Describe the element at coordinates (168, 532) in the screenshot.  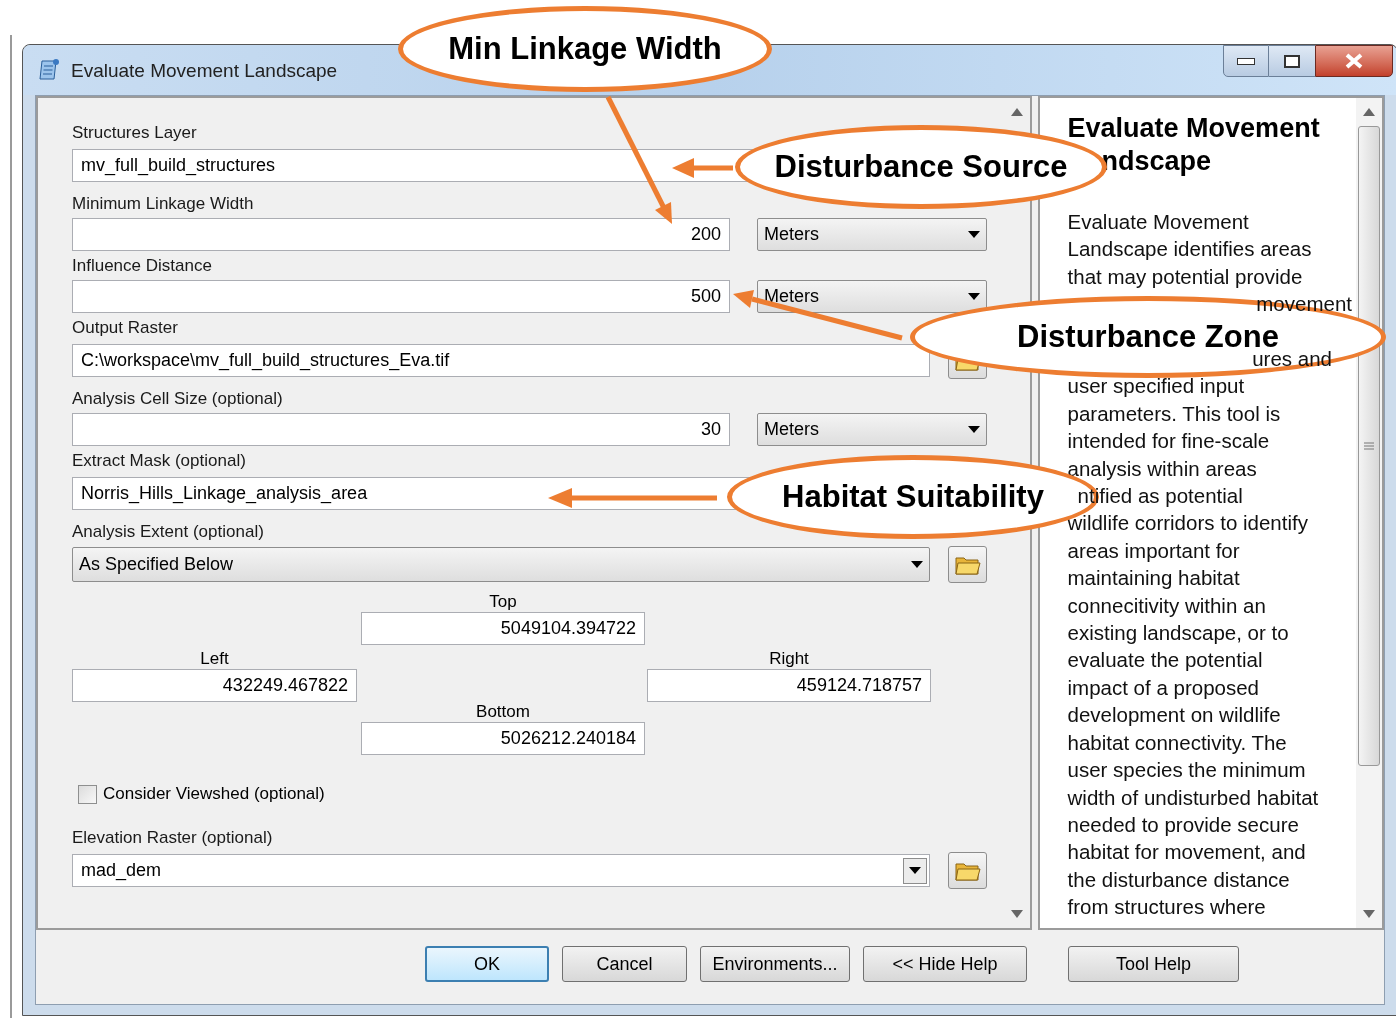
I see `field-label: Analysis Extent (optional)` at that location.